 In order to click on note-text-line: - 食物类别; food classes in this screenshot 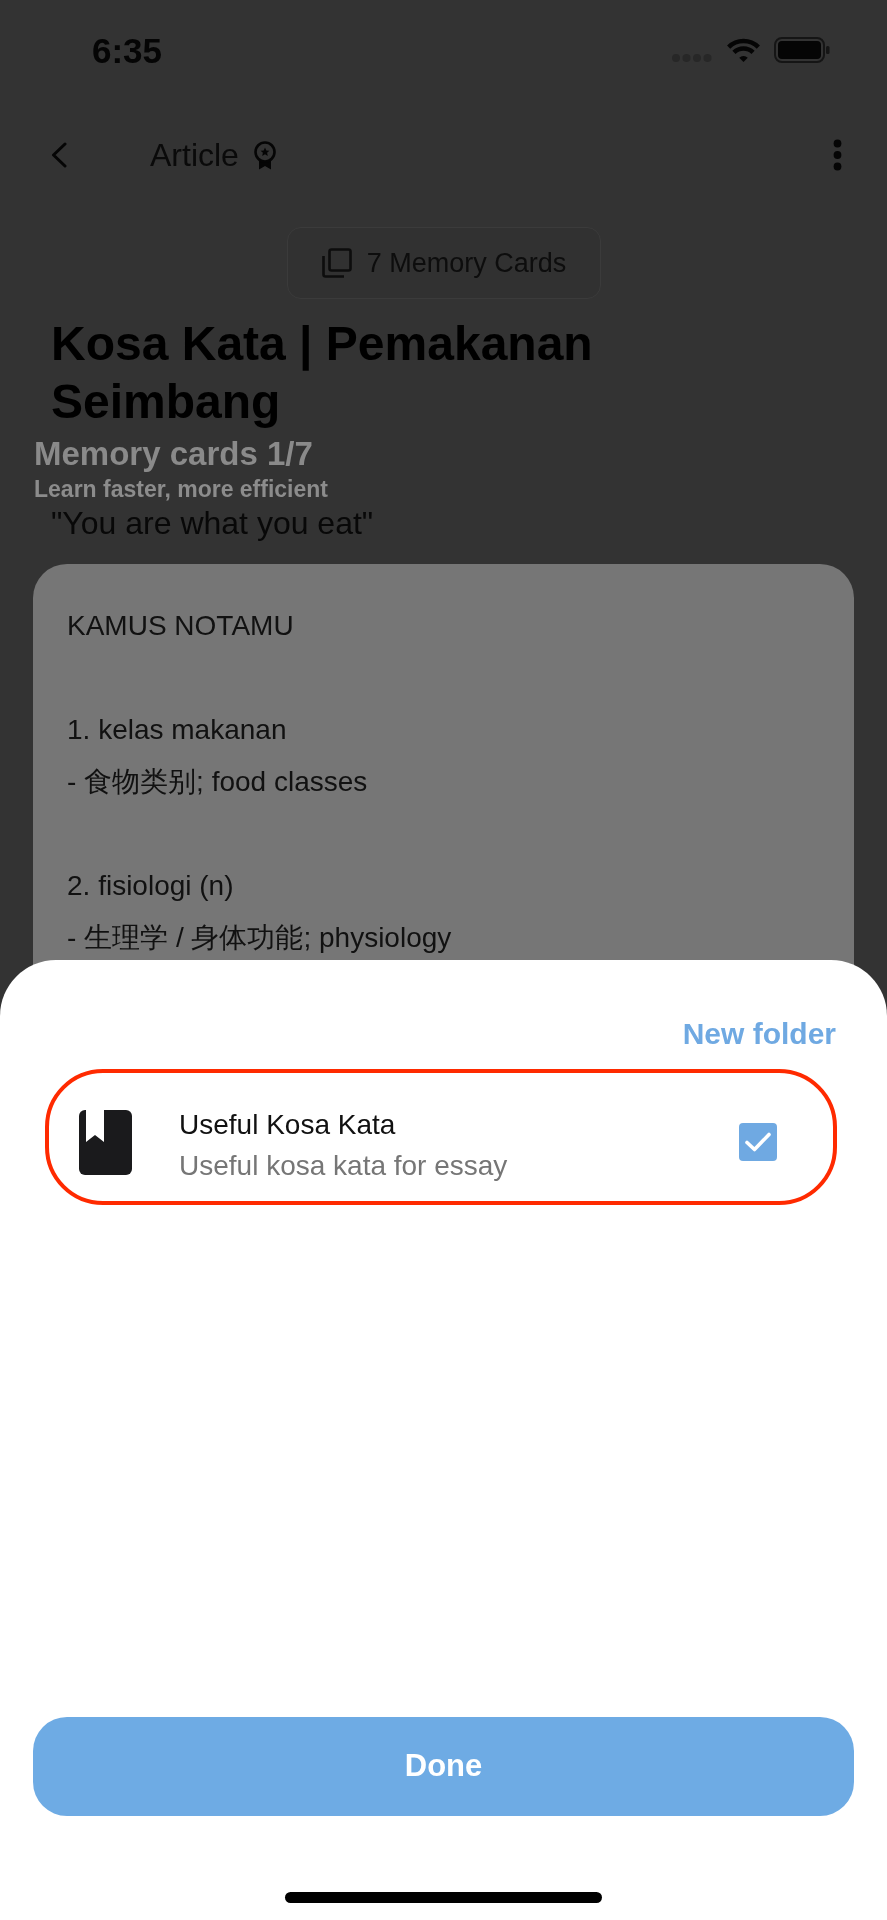, I will do `click(217, 782)`.